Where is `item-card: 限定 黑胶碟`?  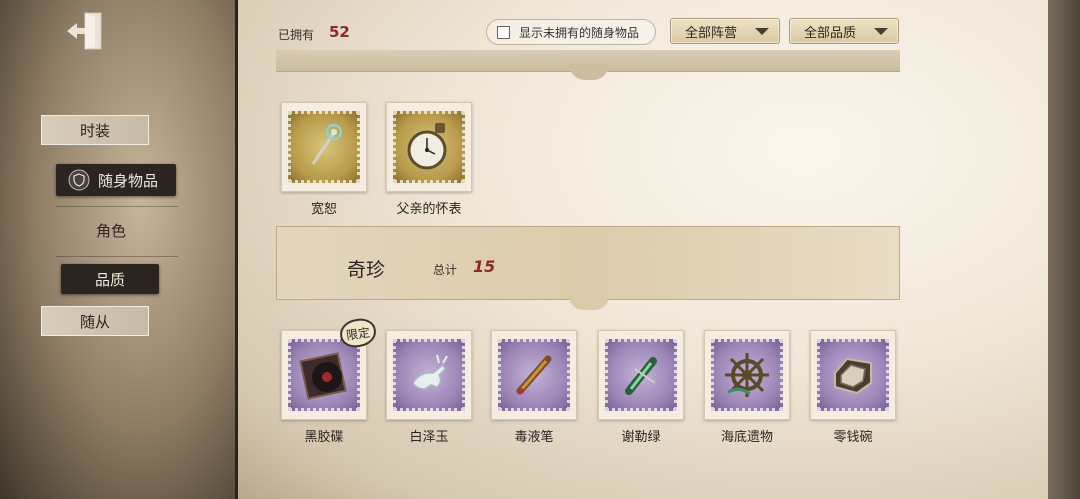
item-card: 限定 黑胶碟 is located at coordinates (328, 380).